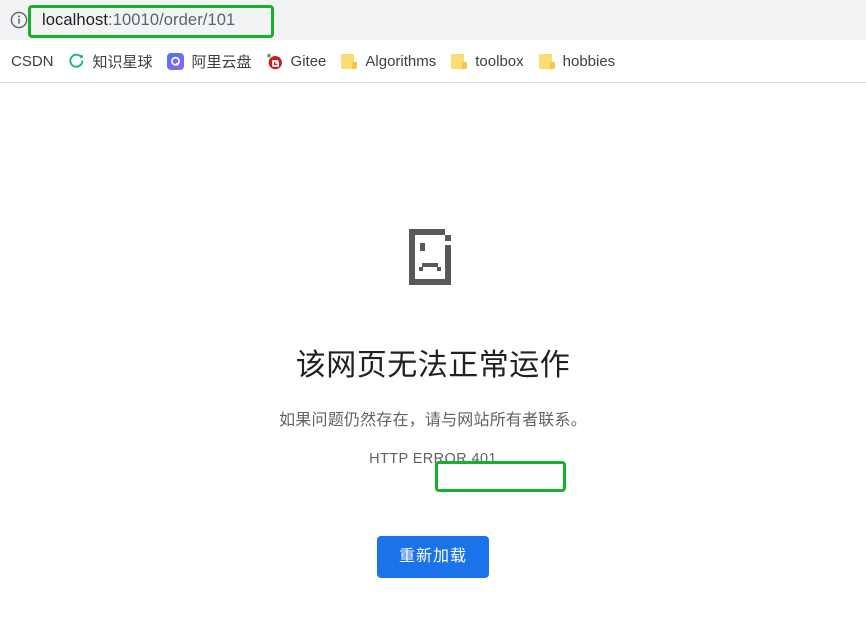 Image resolution: width=866 pixels, height=625 pixels. I want to click on reload-button: 重新加载, so click(432, 557).